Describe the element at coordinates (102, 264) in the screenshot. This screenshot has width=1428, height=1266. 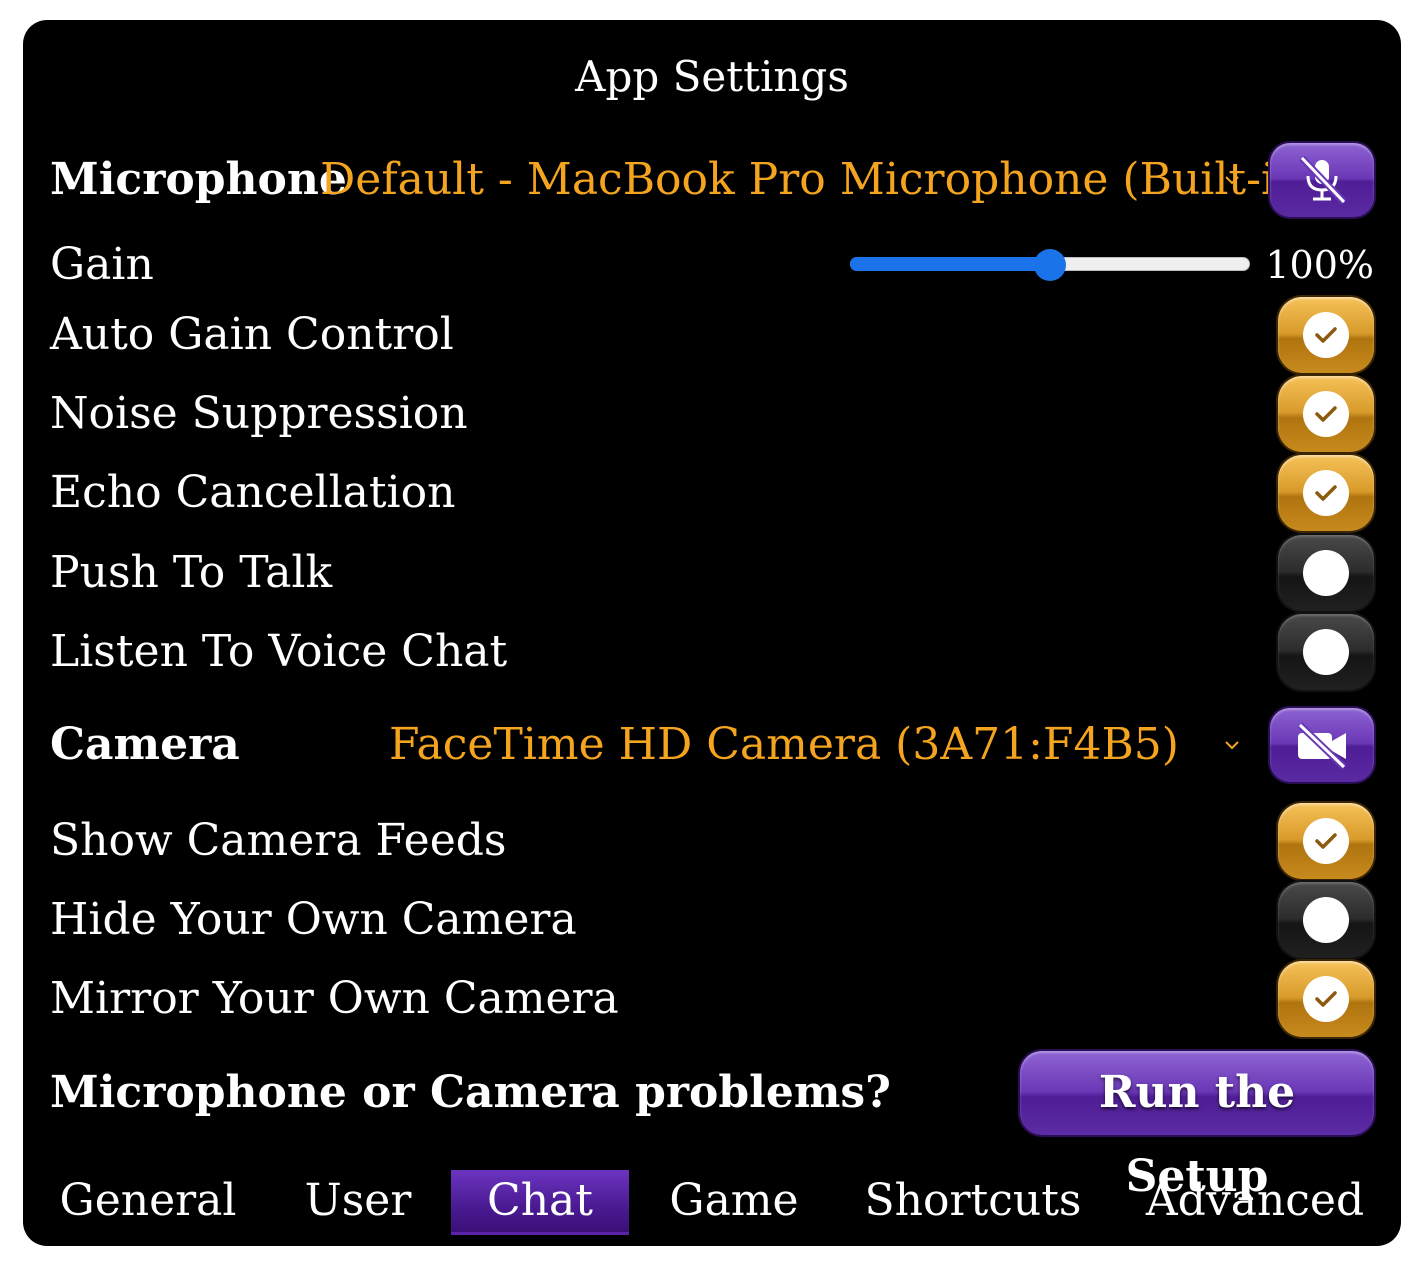
I see `gain-label: Gain` at that location.